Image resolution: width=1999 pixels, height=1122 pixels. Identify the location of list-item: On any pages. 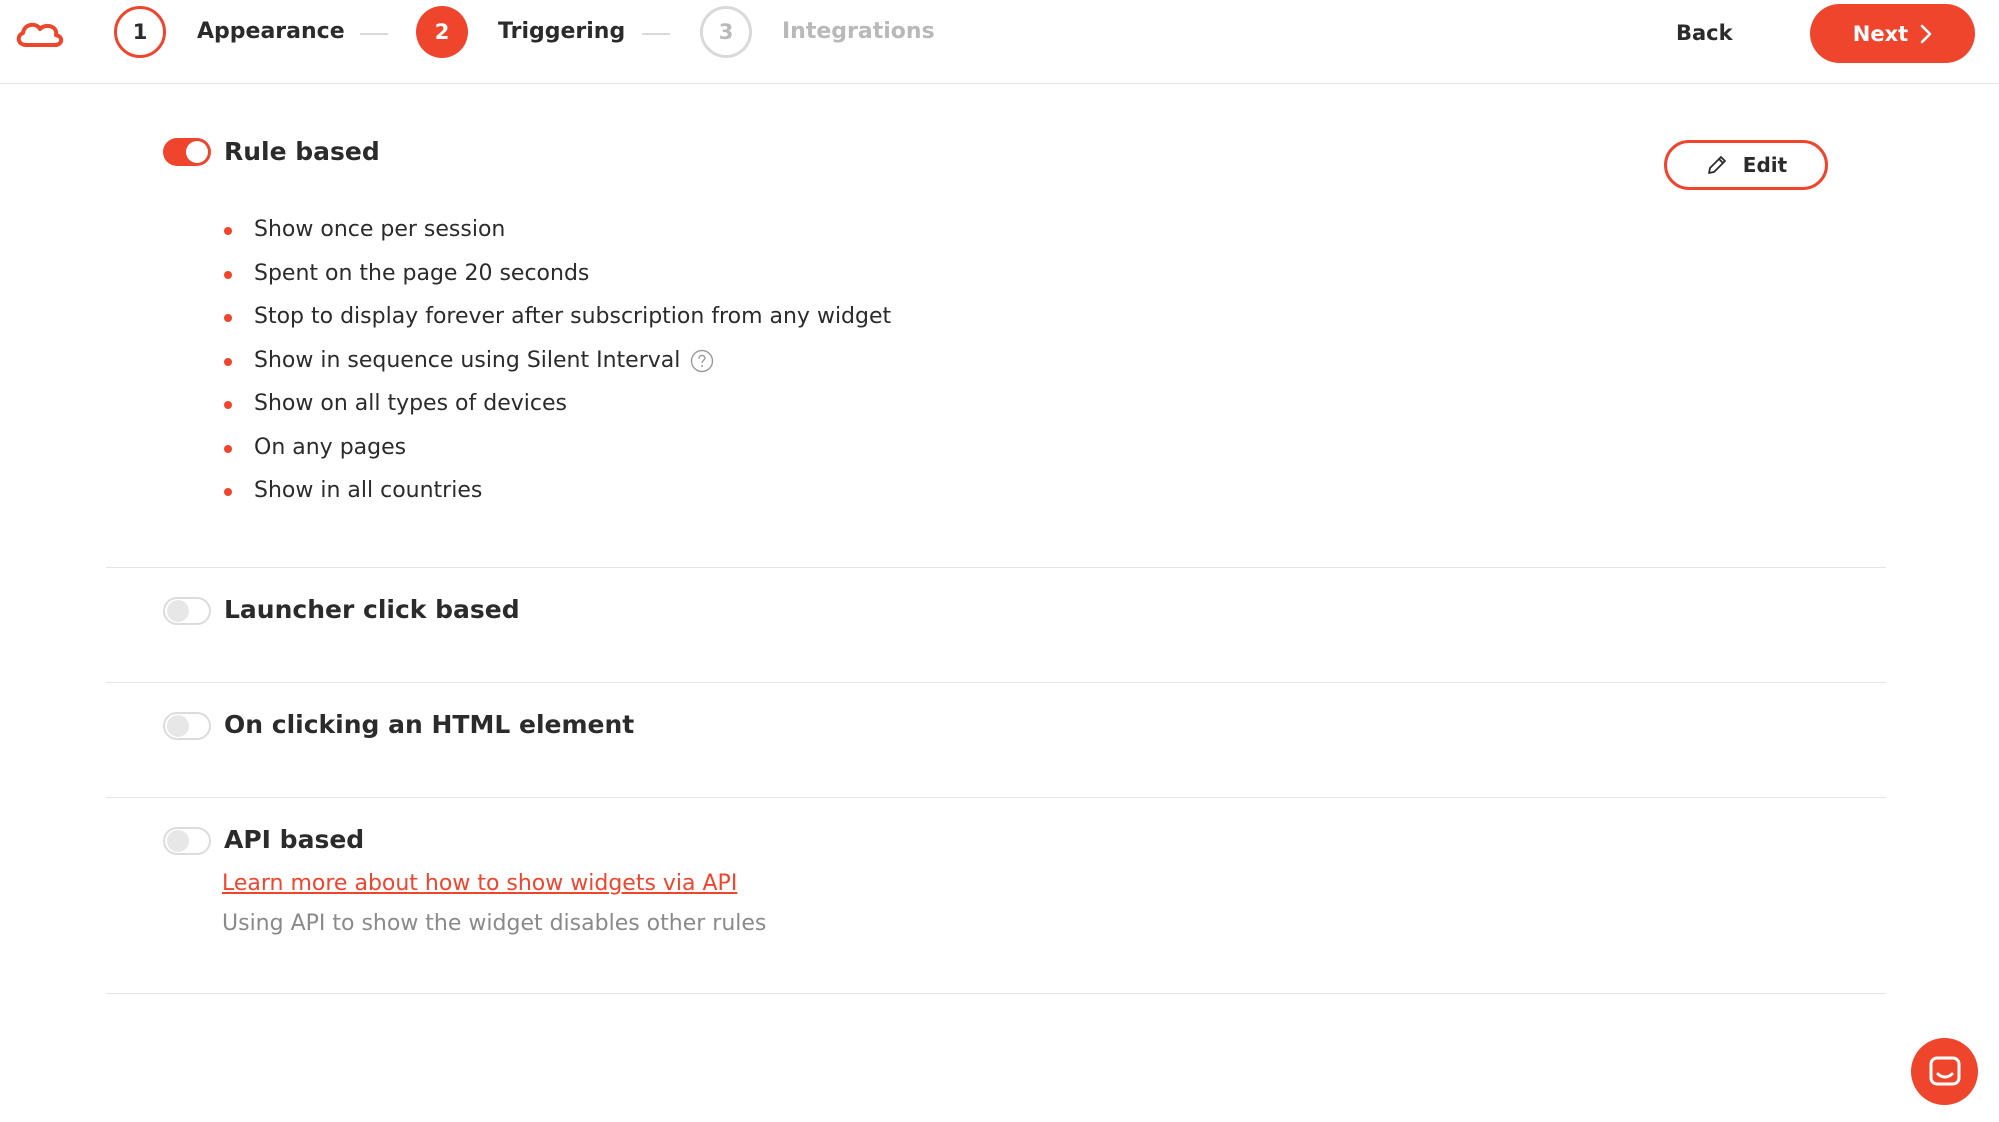
(557, 454).